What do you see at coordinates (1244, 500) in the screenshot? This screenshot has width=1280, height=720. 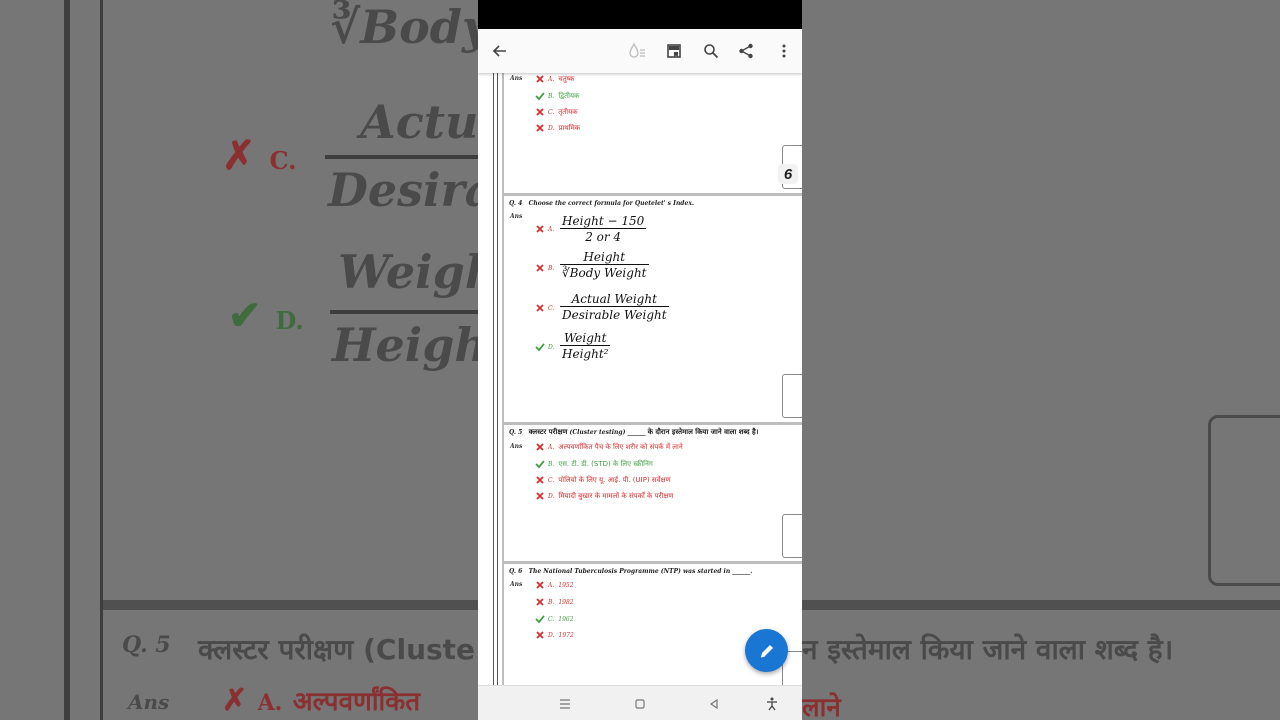 I see `bg-answer-box` at bounding box center [1244, 500].